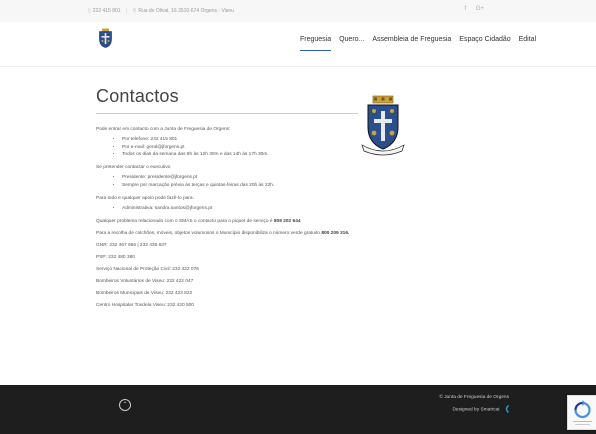 The height and width of the screenshot is (434, 596). I want to click on contact-line-psp: PSP: 232 480 380, so click(115, 257).